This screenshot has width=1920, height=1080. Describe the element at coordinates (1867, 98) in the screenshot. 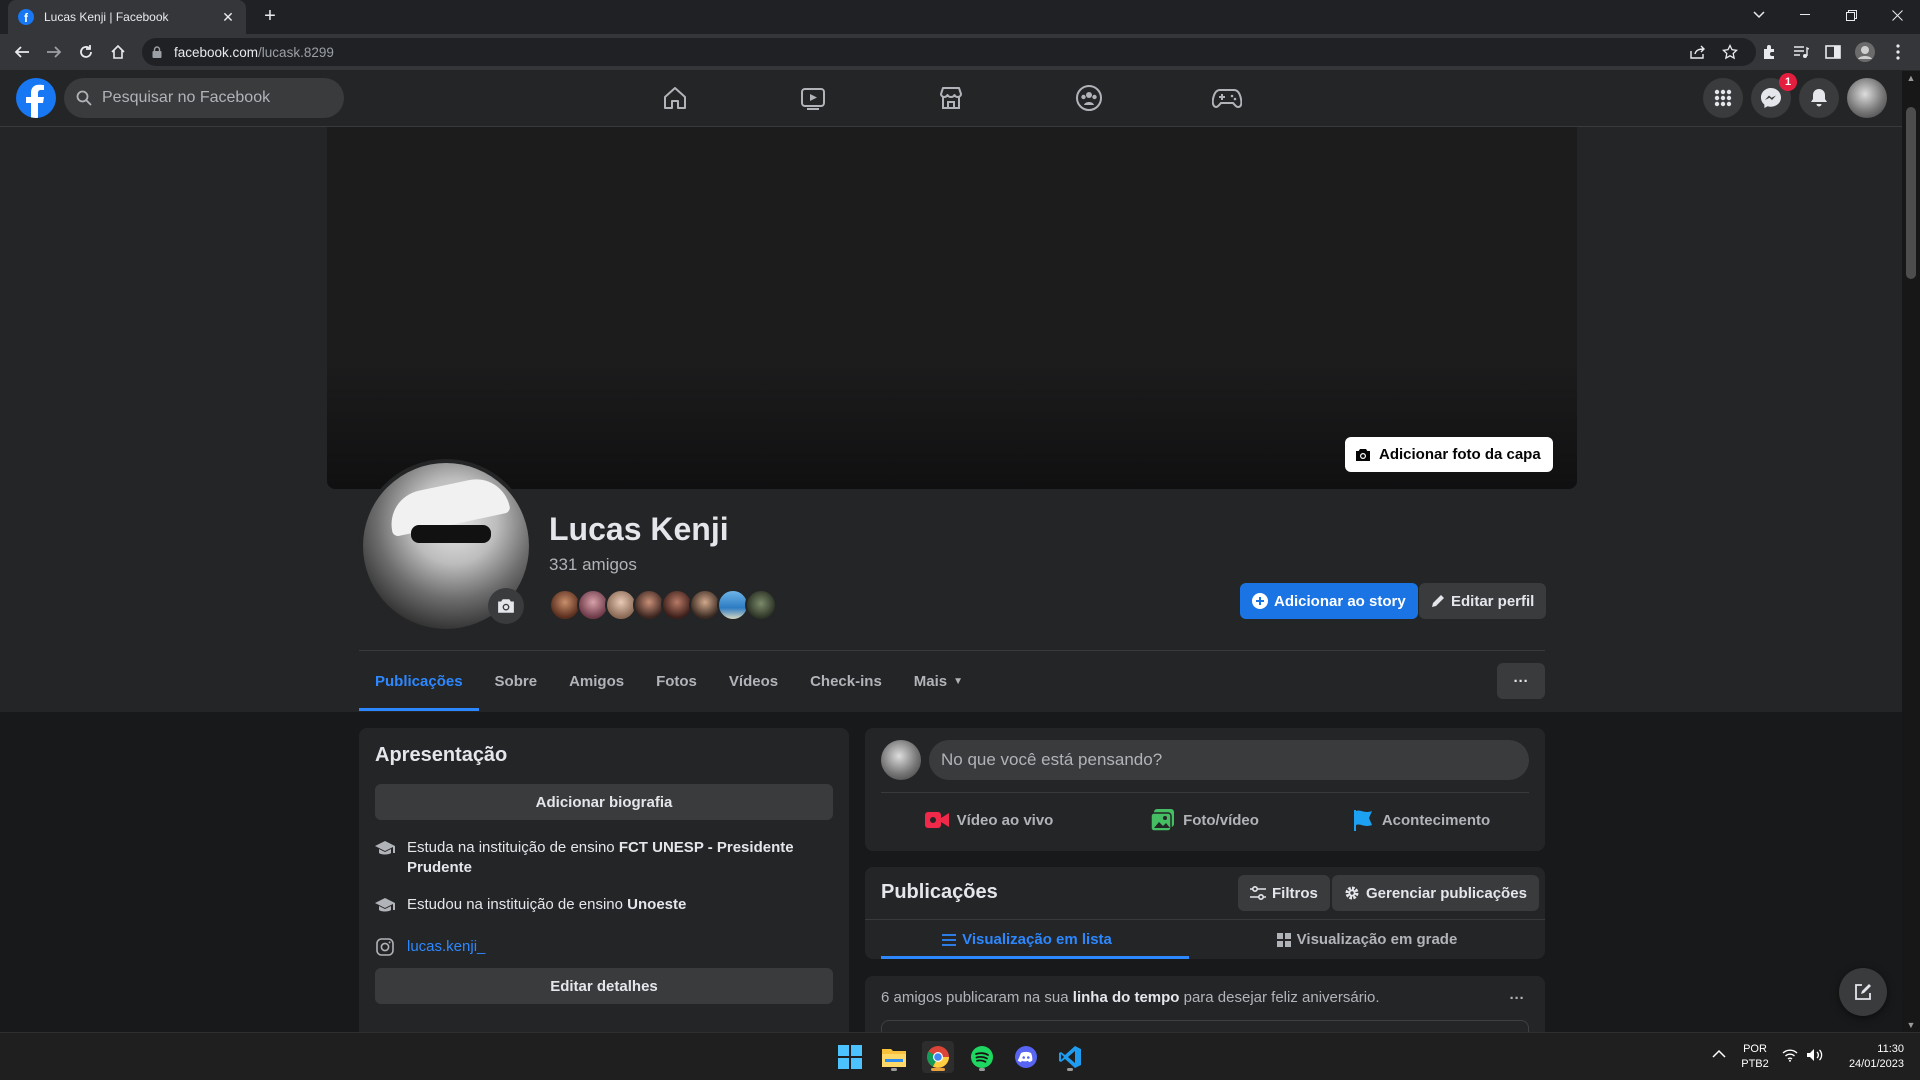

I see `account-avatar` at that location.